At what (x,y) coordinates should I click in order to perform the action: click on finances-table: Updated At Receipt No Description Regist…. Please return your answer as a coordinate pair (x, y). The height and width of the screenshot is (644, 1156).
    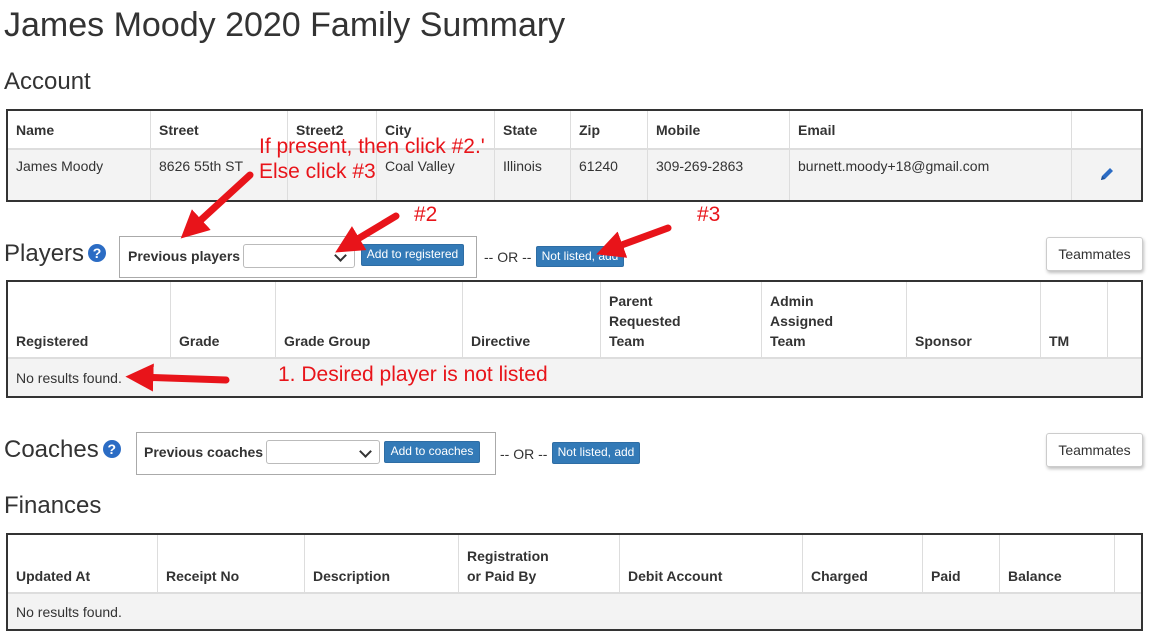
    Looking at the image, I should click on (574, 582).